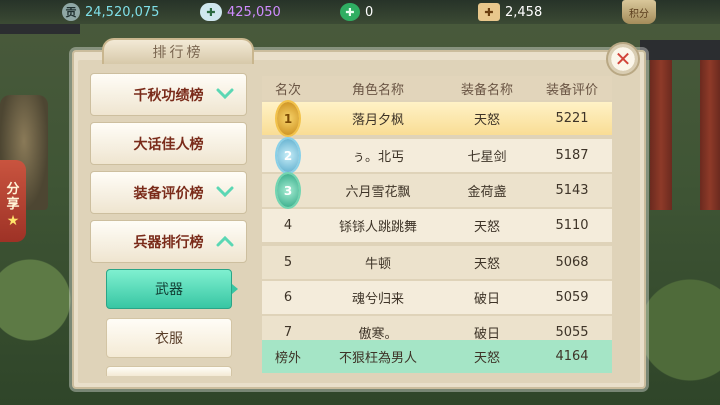 The image size is (720, 405). What do you see at coordinates (437, 88) in the screenshot?
I see `table-header: 名次 角色名称 装备名称 装备评价` at bounding box center [437, 88].